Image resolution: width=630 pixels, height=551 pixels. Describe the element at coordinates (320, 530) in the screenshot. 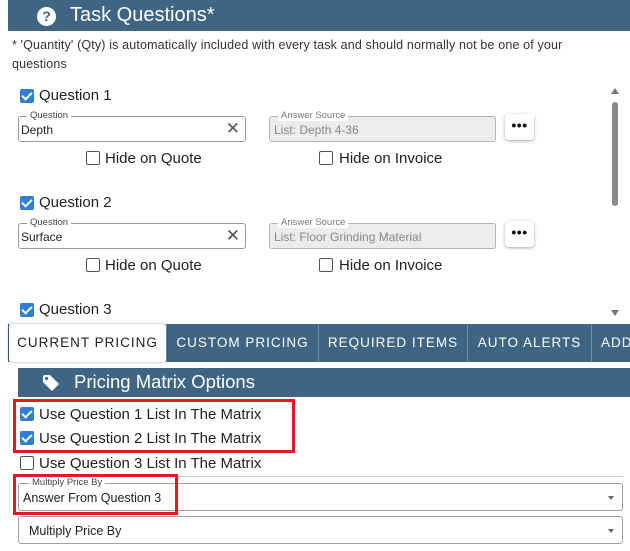

I see `multiply-price-by-select-2: Multiply Price By` at that location.